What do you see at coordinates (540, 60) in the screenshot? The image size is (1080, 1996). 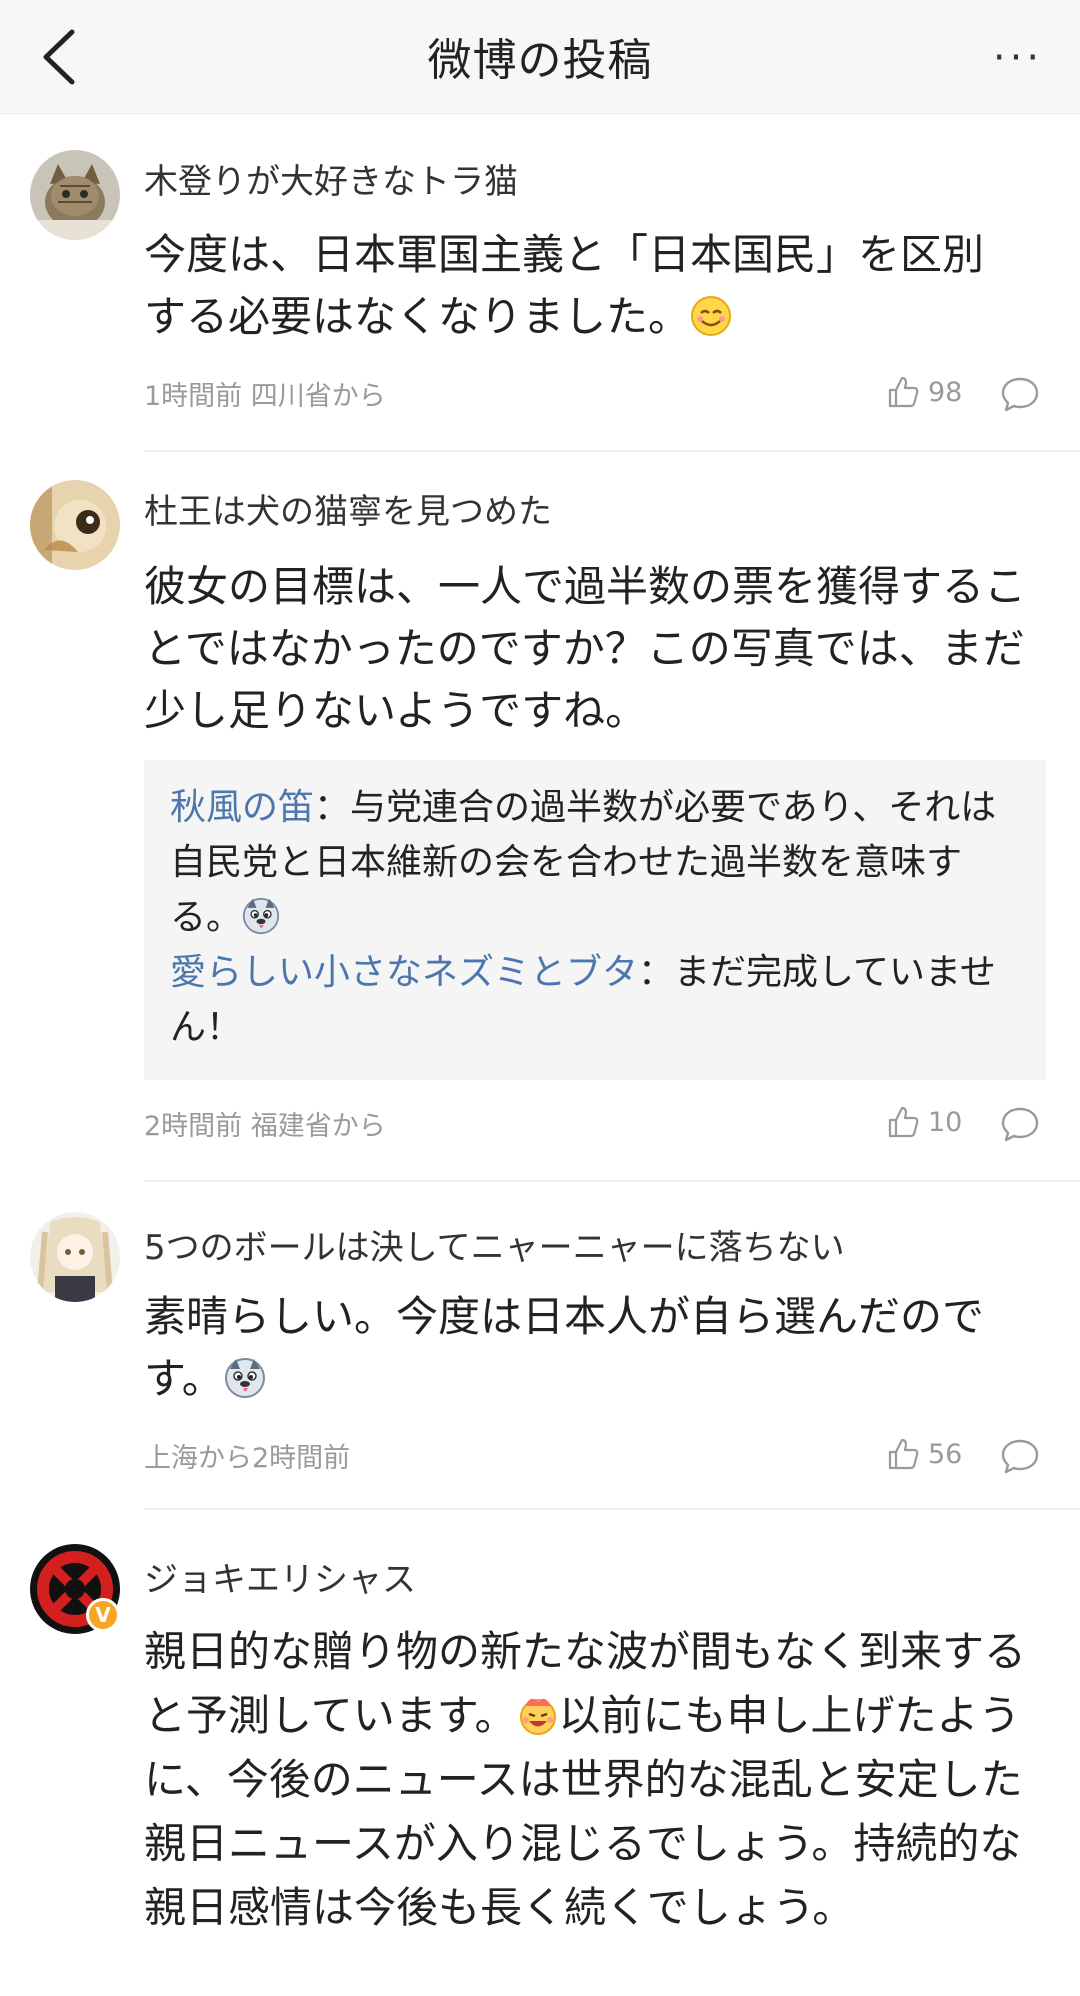 I see `page-title: 微博の投稿` at bounding box center [540, 60].